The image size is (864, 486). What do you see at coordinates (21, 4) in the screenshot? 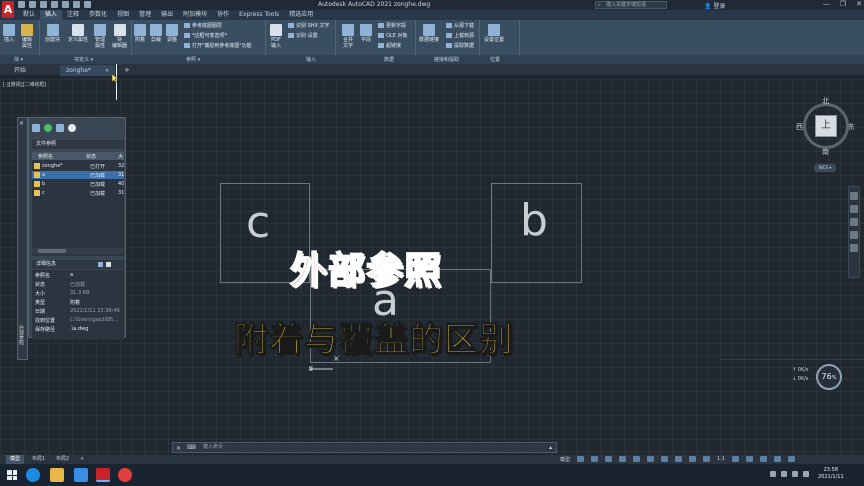
I see `new-file-icon` at bounding box center [21, 4].